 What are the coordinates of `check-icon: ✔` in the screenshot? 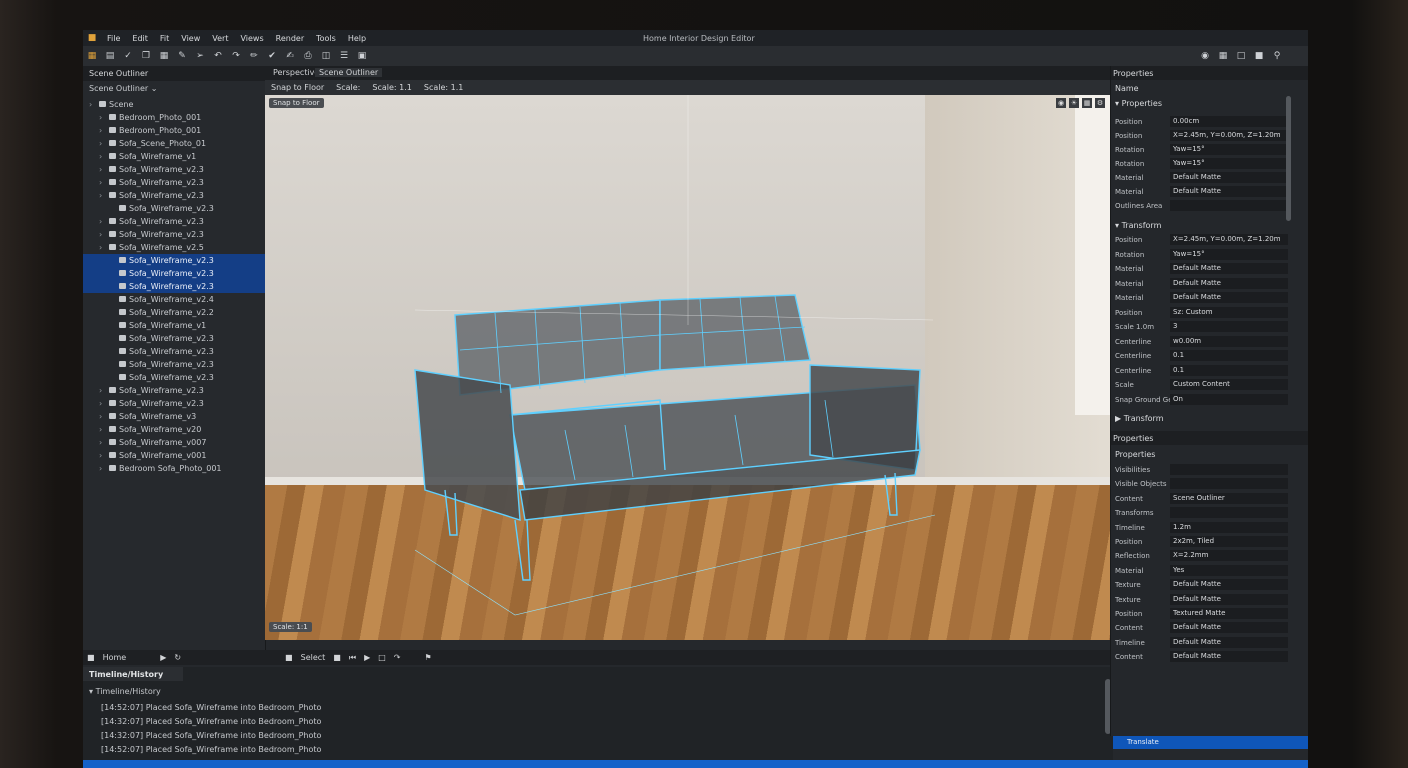 It's located at (272, 56).